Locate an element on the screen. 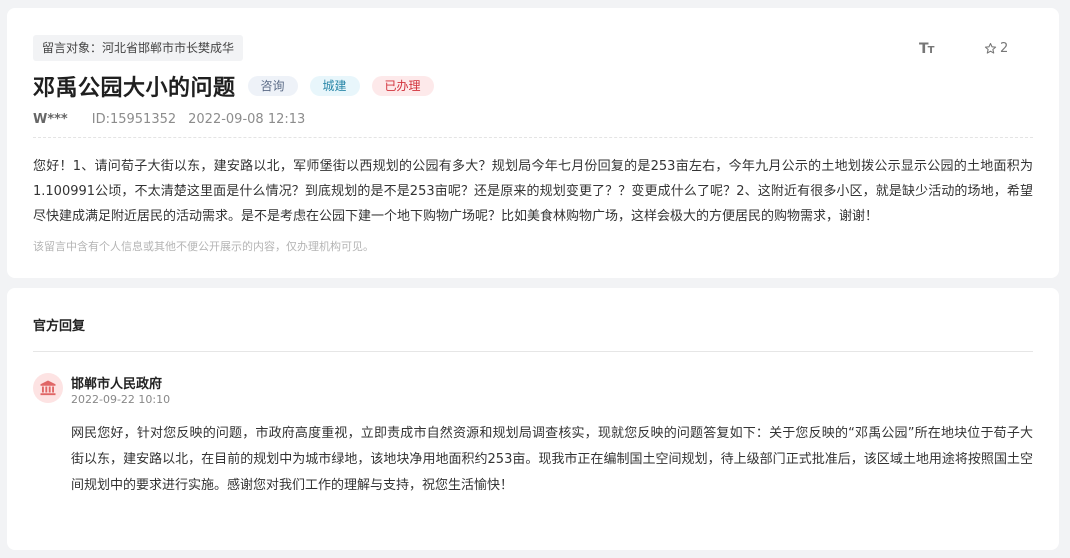 The image size is (1070, 558). message-datetime: 2022-09-08 12:13 is located at coordinates (247, 119).